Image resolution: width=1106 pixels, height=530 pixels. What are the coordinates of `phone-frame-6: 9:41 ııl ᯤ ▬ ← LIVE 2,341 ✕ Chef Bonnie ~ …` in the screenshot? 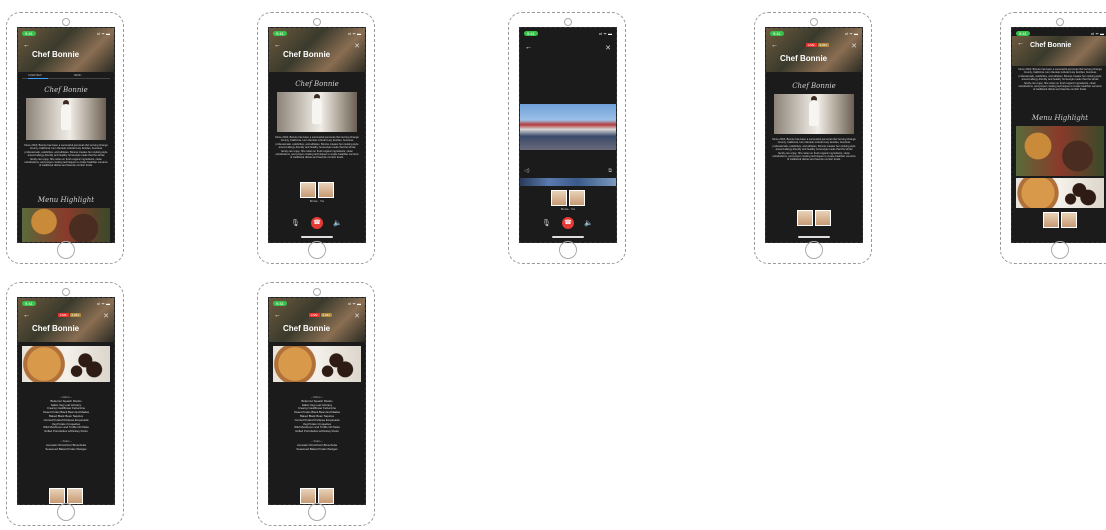 It's located at (65, 404).